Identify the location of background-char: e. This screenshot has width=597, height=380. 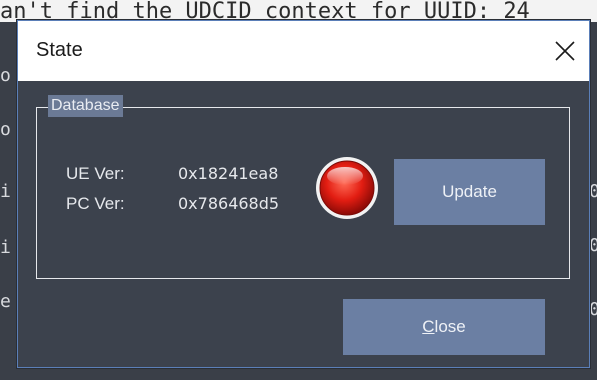
(5, 301).